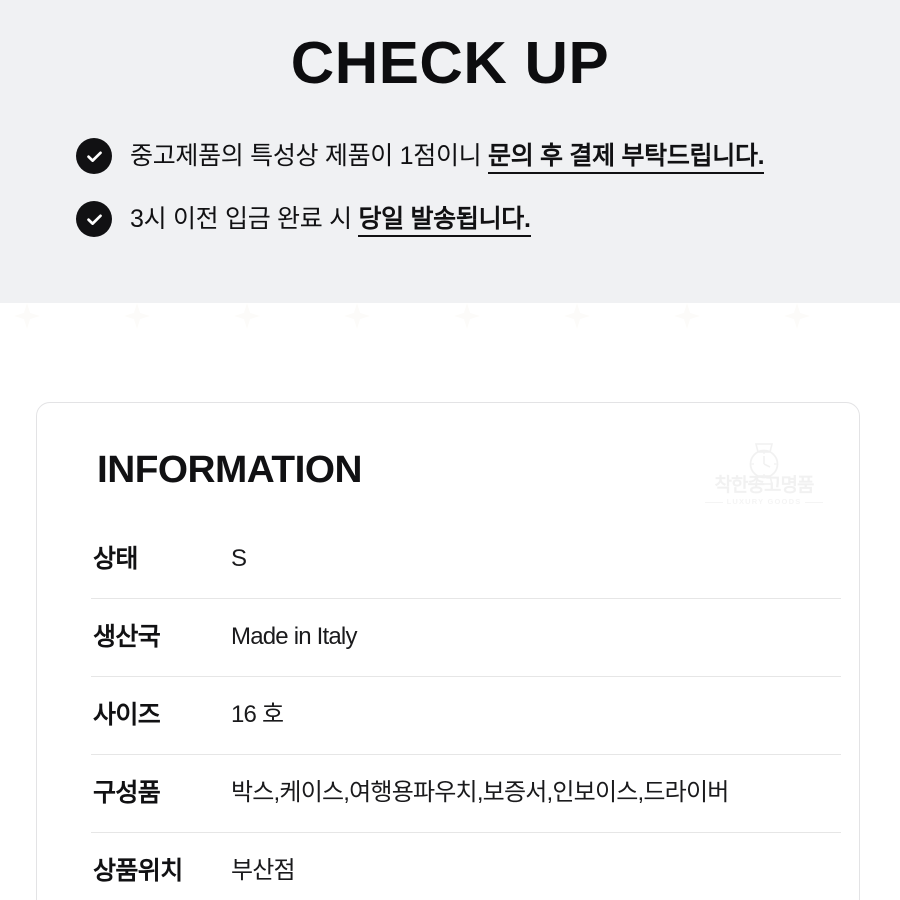 The height and width of the screenshot is (900, 900). What do you see at coordinates (450, 63) in the screenshot?
I see `page-title: CHECK UP` at bounding box center [450, 63].